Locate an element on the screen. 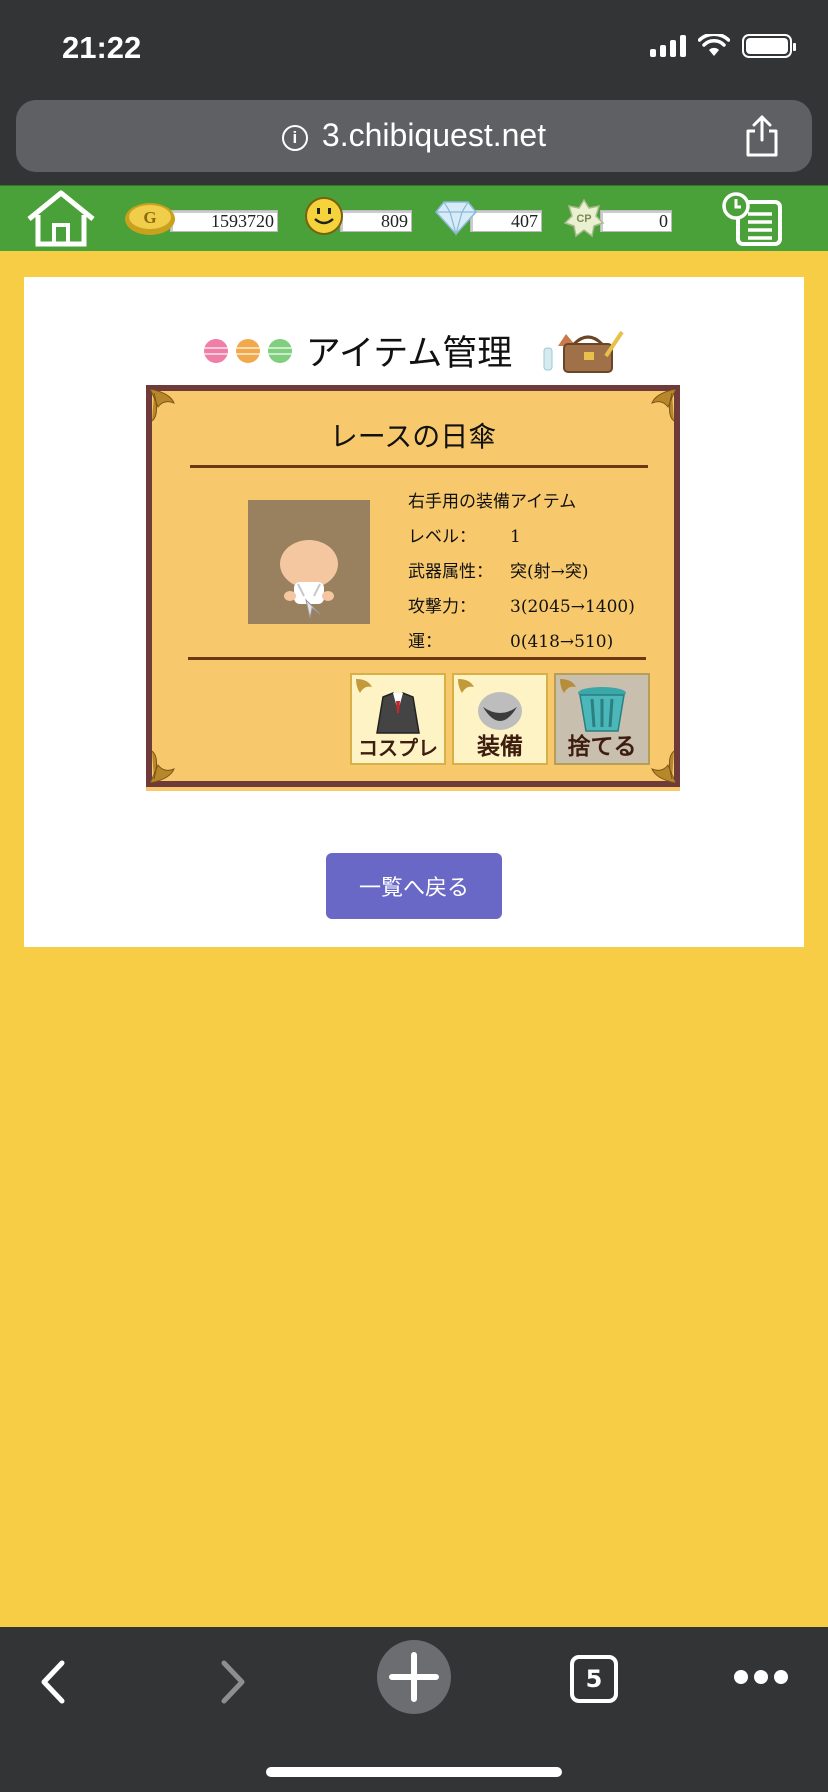 The width and height of the screenshot is (828, 1792). cosplay-button: コスプレ is located at coordinates (398, 719).